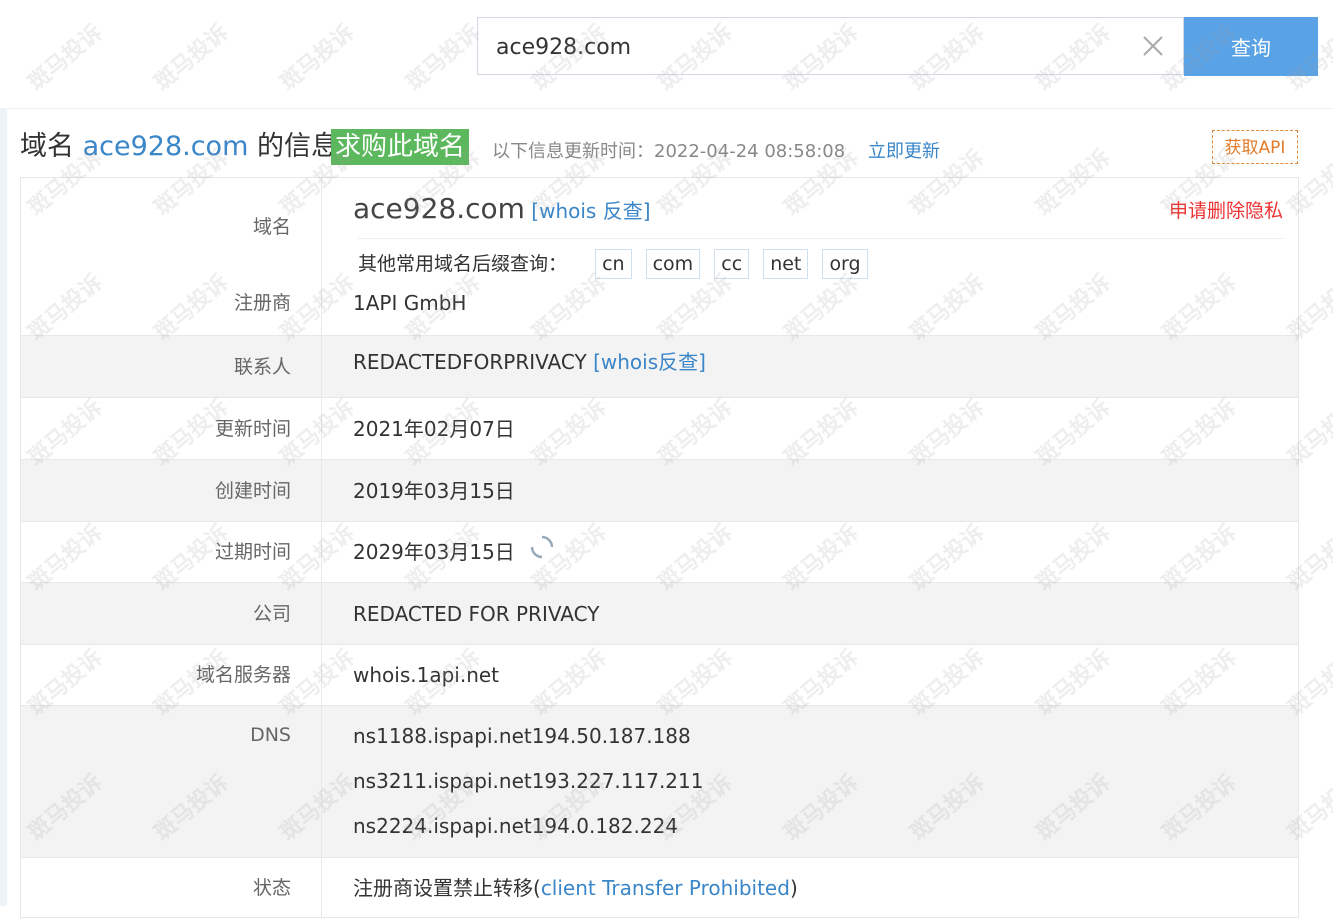 The image size is (1333, 918). I want to click on title-prefix: 域名, so click(51, 146).